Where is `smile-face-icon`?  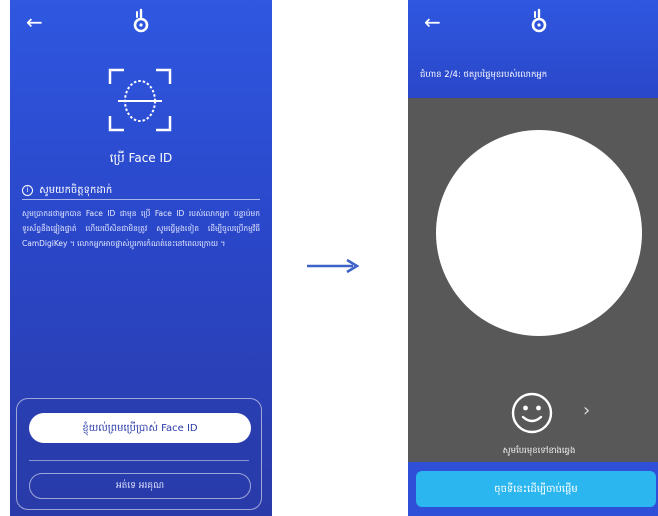
smile-face-icon is located at coordinates (532, 413).